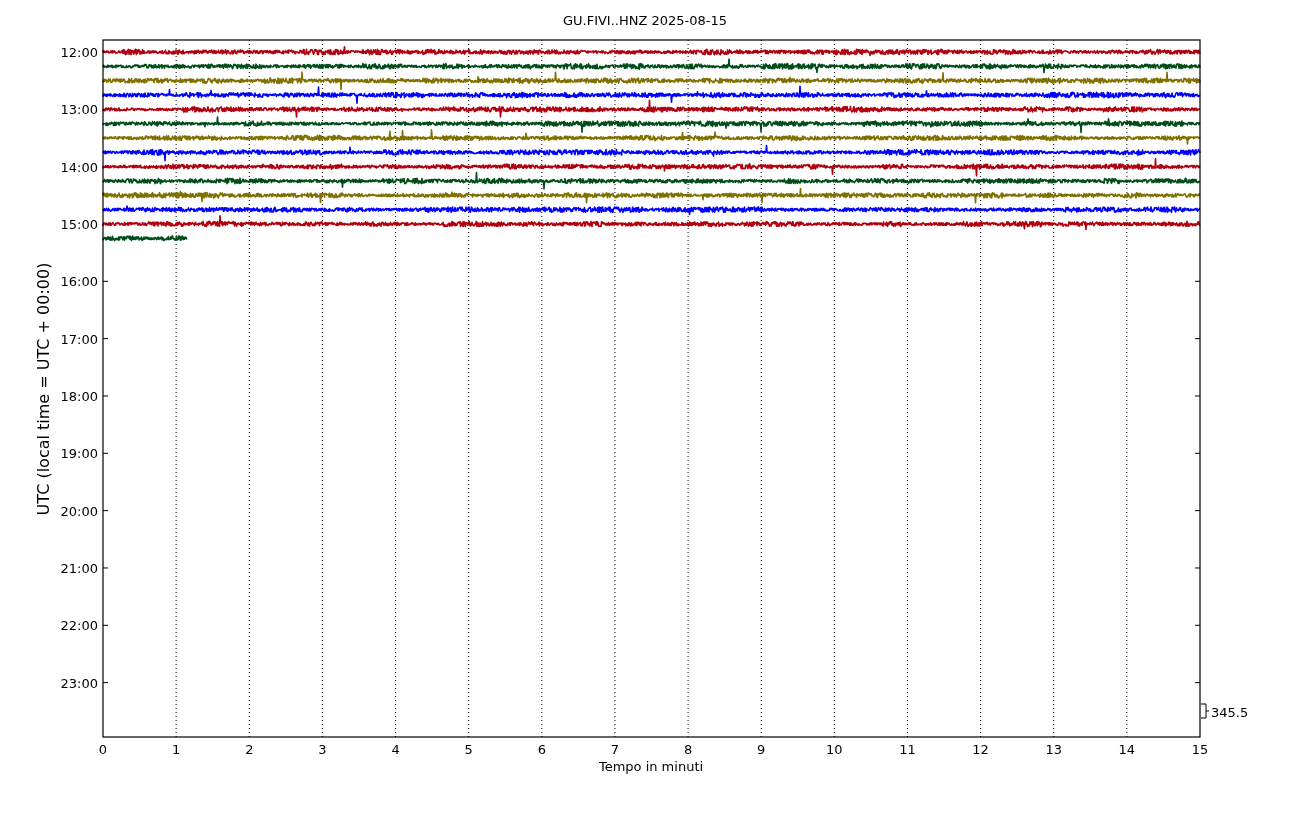 This screenshot has height=819, width=1290. I want to click on x-tick-label: 7, so click(615, 749).